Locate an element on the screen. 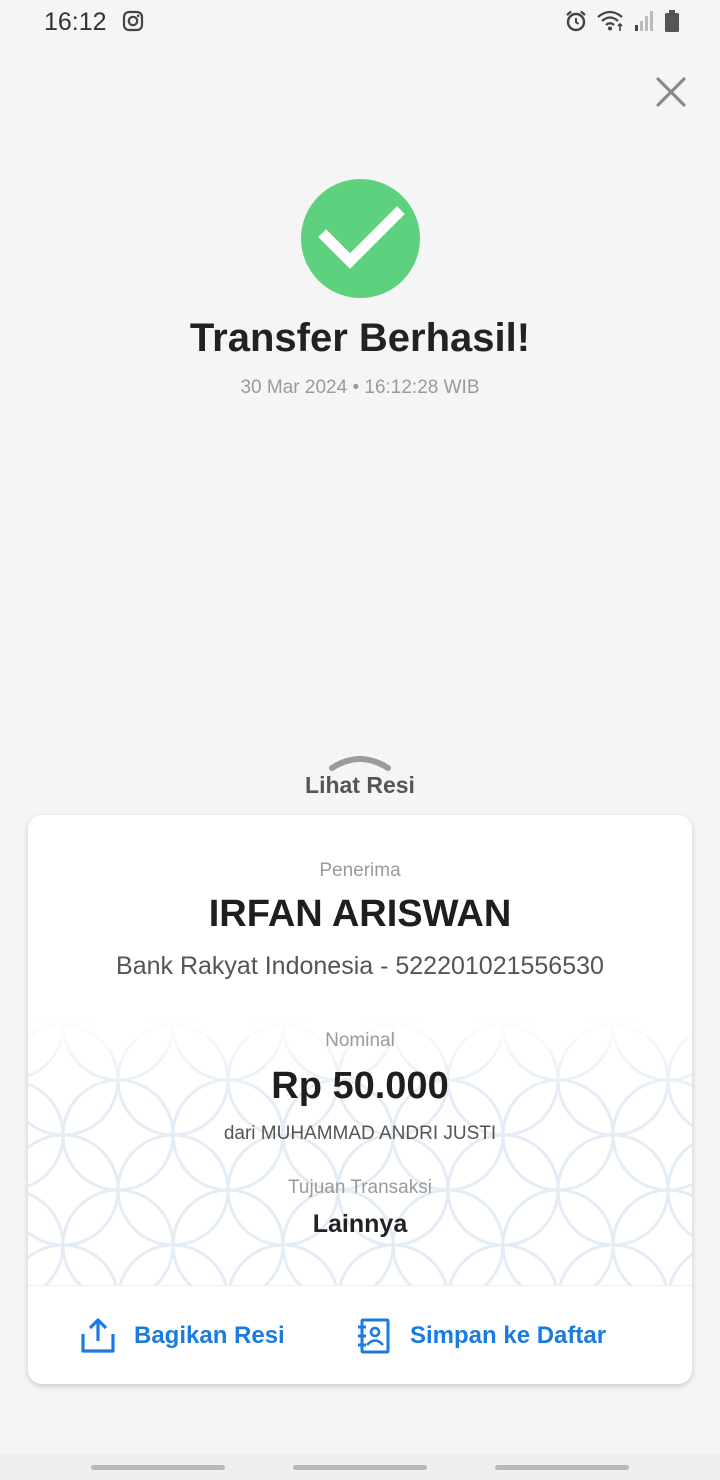 The width and height of the screenshot is (720, 1480). save-to-list-button: Simpan ke Daftar is located at coordinates (481, 1335).